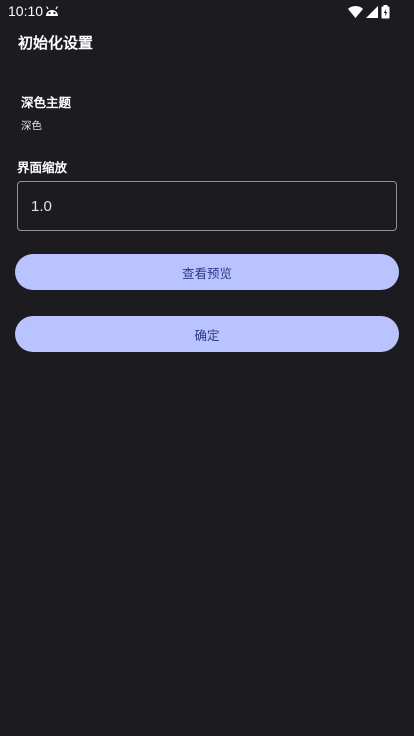  I want to click on ui-scale-label: 界面缩放, so click(42, 167).